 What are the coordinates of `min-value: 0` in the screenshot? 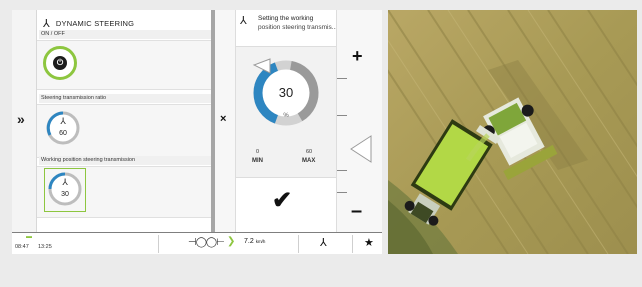 It's located at (258, 152).